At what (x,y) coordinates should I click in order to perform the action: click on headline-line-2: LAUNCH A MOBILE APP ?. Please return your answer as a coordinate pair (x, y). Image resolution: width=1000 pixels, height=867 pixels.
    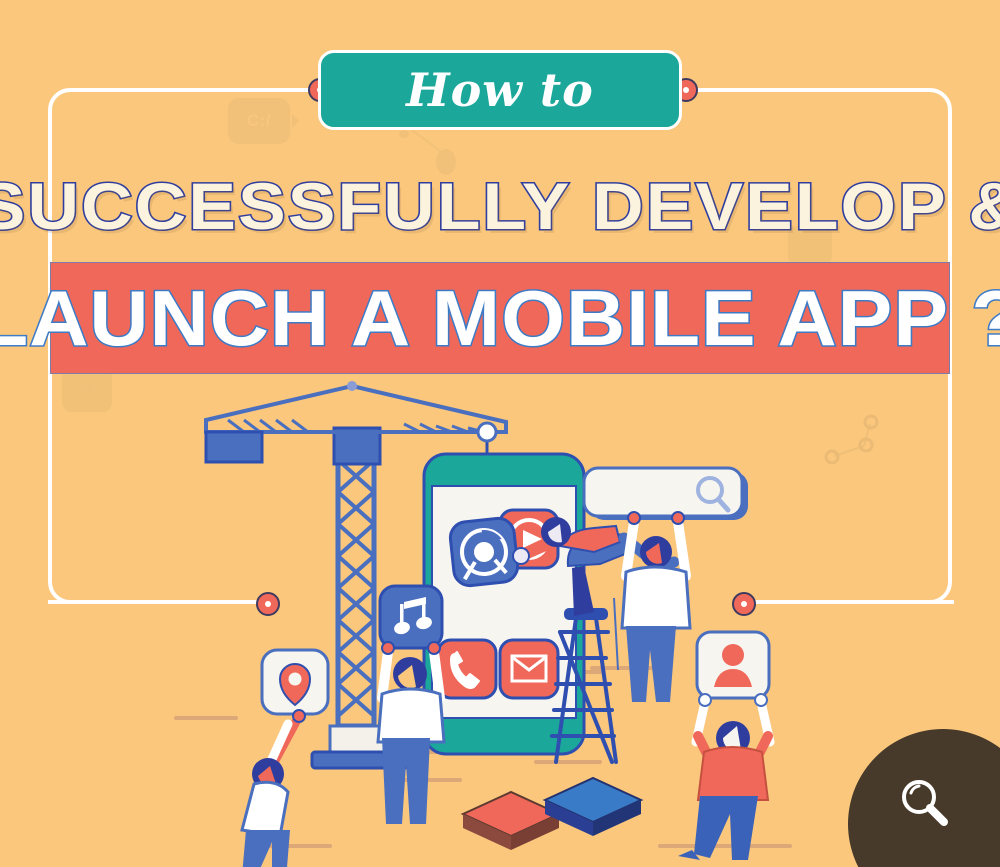
    Looking at the image, I should click on (500, 318).